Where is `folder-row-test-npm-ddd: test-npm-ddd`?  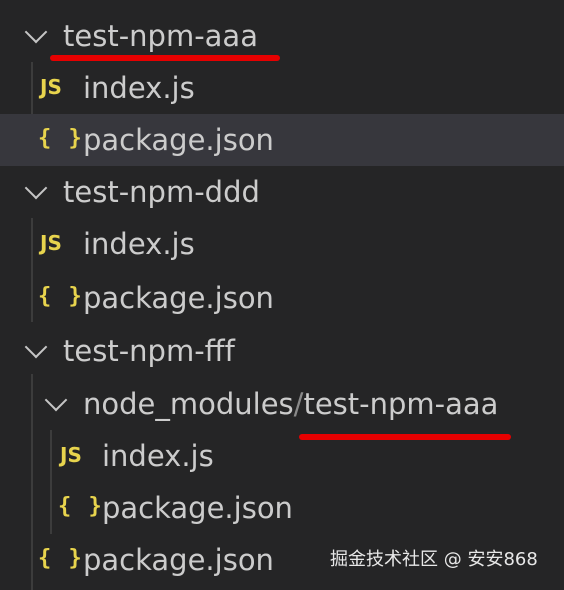 folder-row-test-npm-ddd: test-npm-ddd is located at coordinates (282, 192).